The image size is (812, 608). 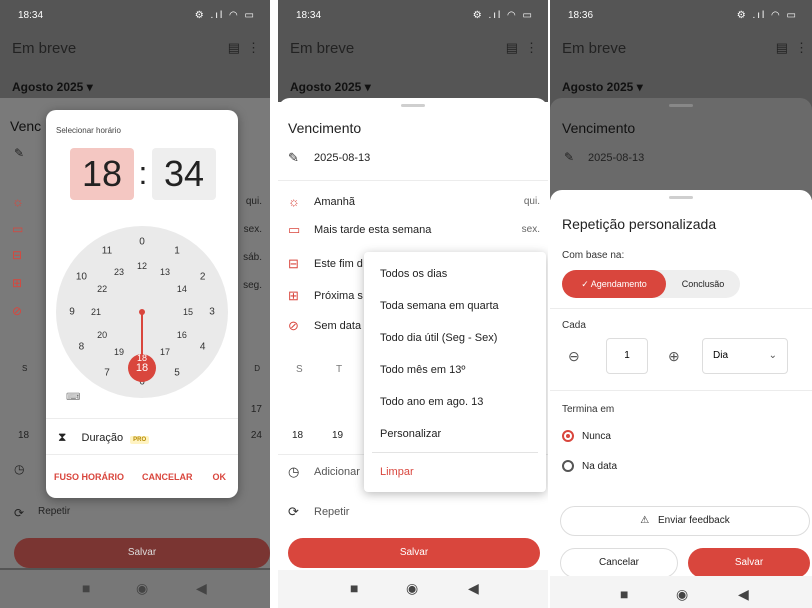 What do you see at coordinates (102, 289) in the screenshot?
I see `clock-number: 22` at bounding box center [102, 289].